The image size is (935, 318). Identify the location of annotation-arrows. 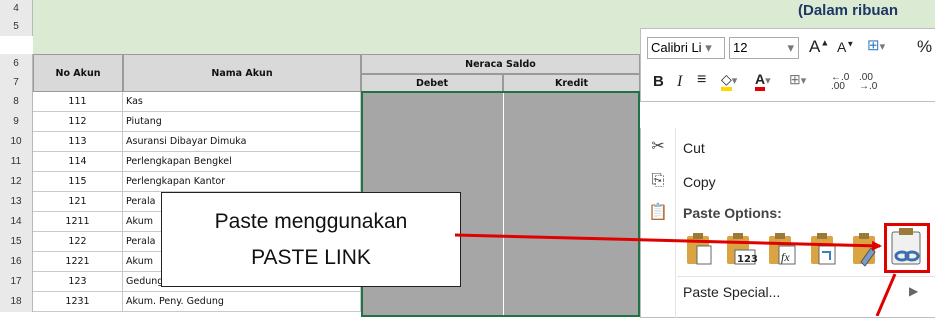
(675, 274).